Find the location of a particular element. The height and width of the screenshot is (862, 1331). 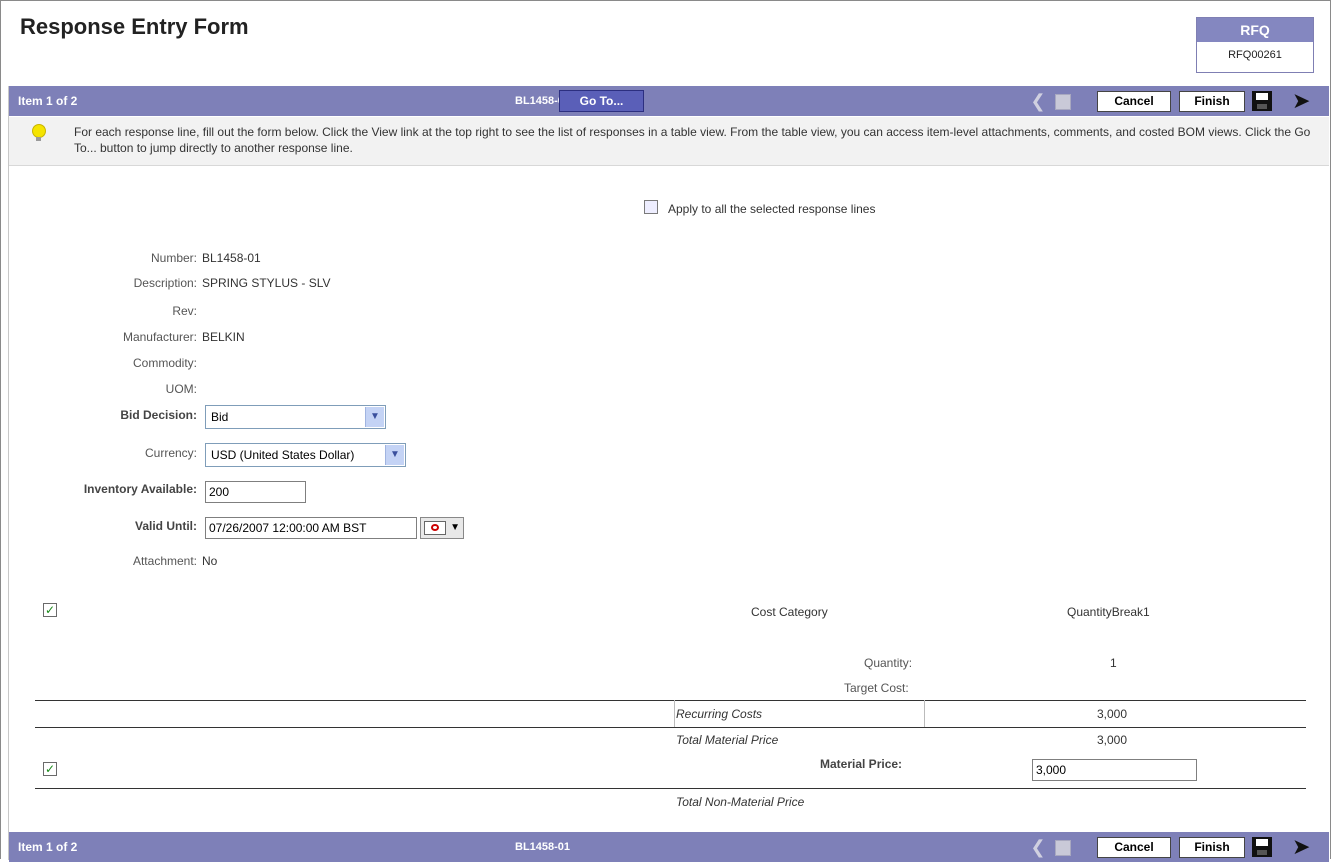

currency-value: USD (United States Dollar) is located at coordinates (283, 455).